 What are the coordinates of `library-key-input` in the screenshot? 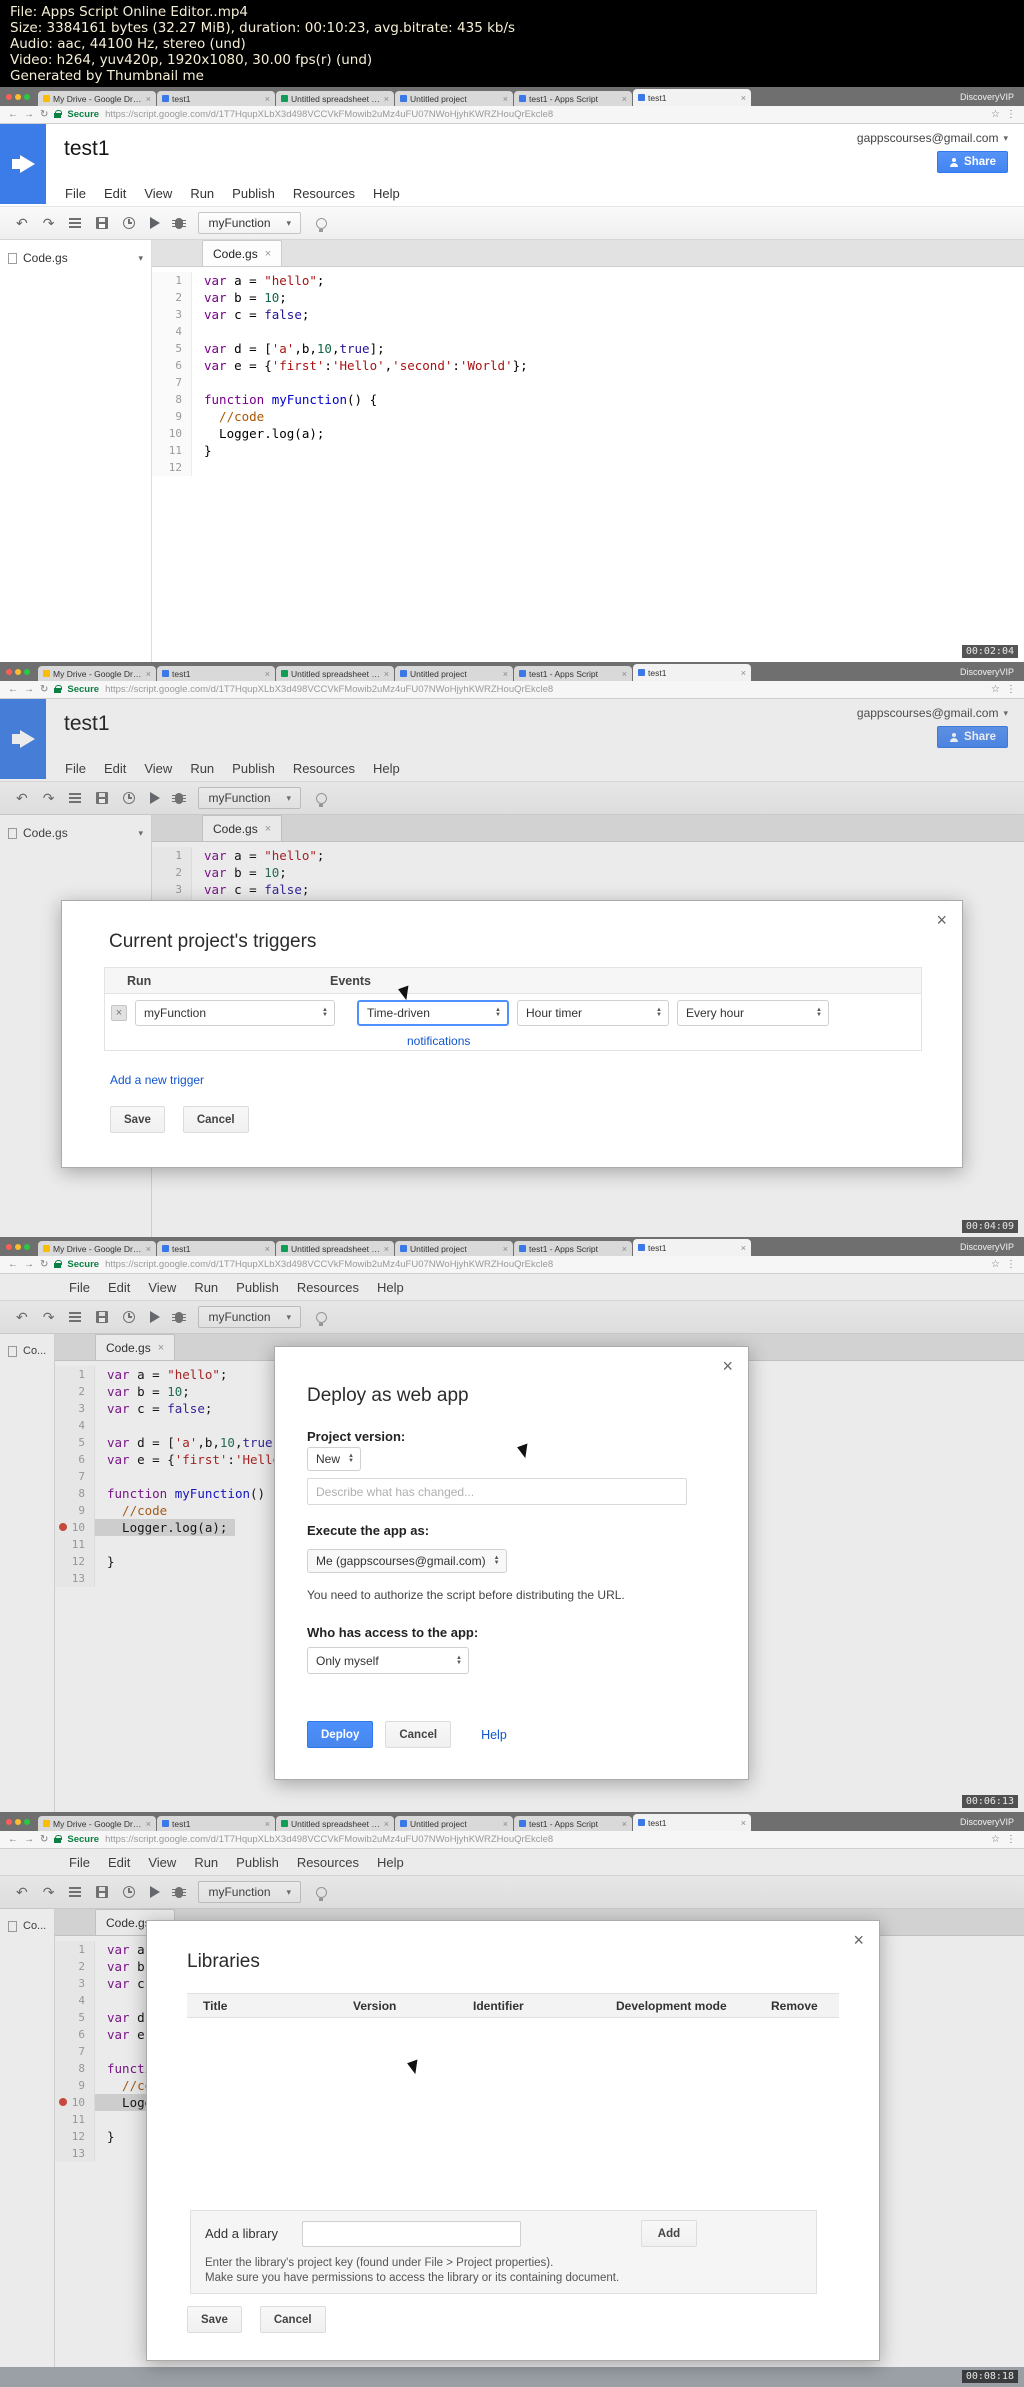 It's located at (411, 2233).